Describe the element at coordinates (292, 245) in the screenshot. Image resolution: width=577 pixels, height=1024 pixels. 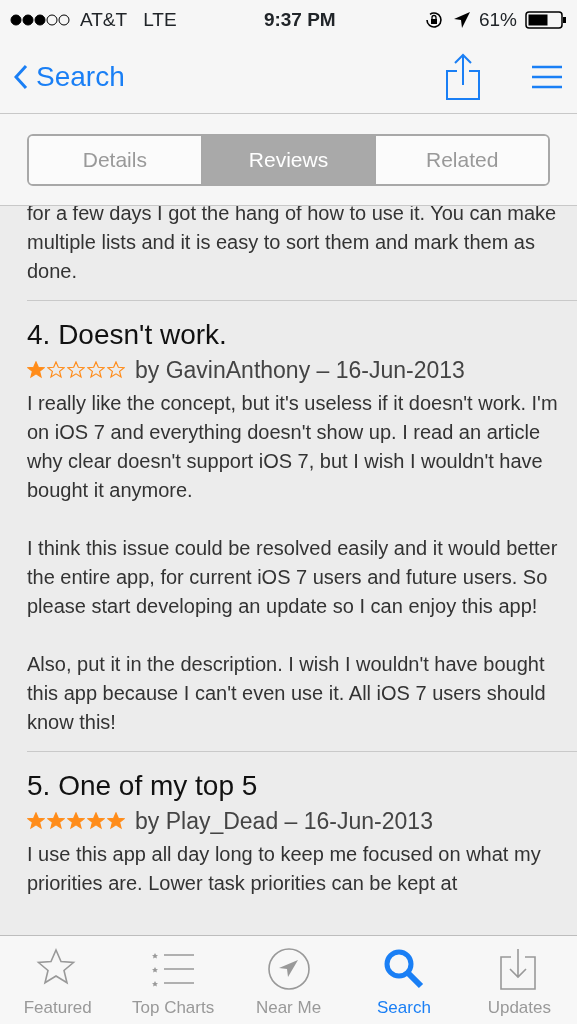
I see `review-text: for a few days I got the hang of how to use it. You can make multiple lists and it is easy to sort them and mark them as done.` at that location.